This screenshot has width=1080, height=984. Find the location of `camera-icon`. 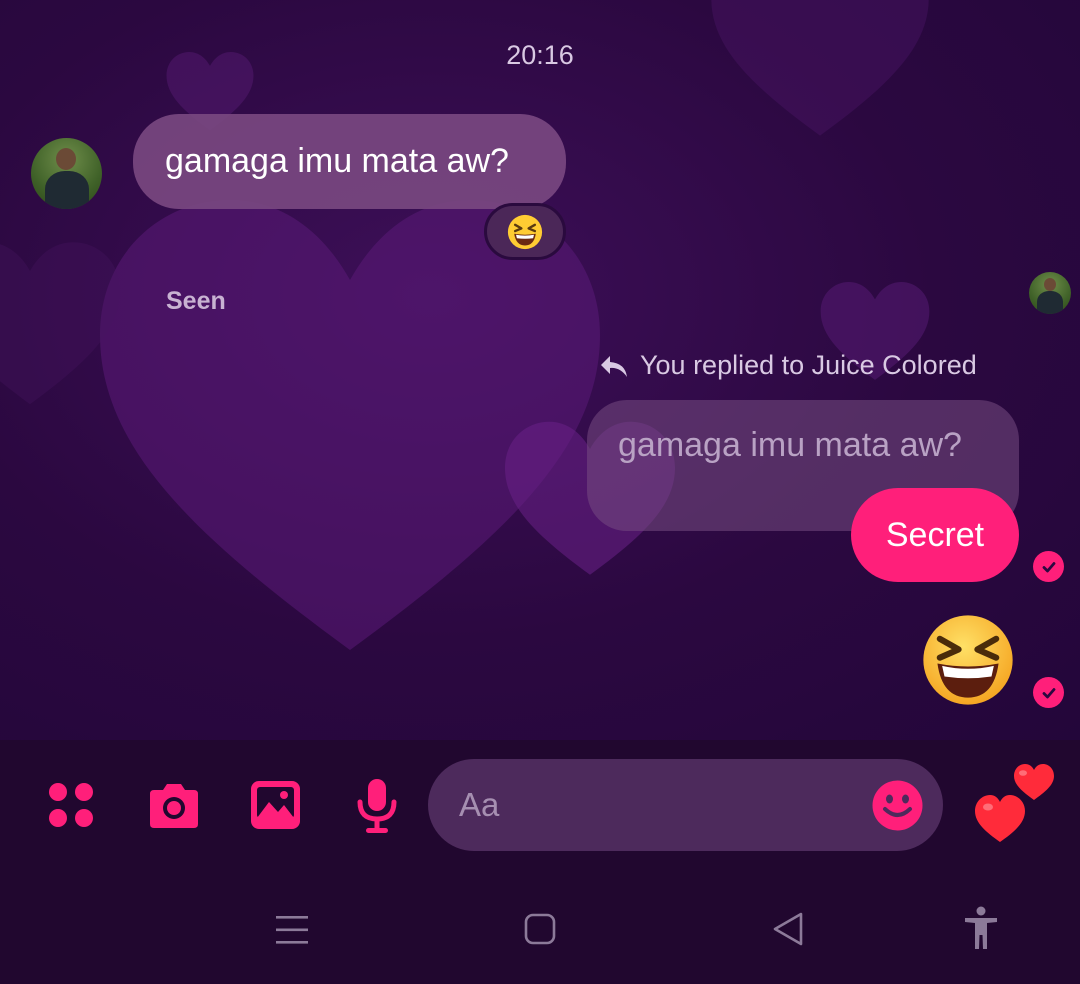

camera-icon is located at coordinates (174, 806).